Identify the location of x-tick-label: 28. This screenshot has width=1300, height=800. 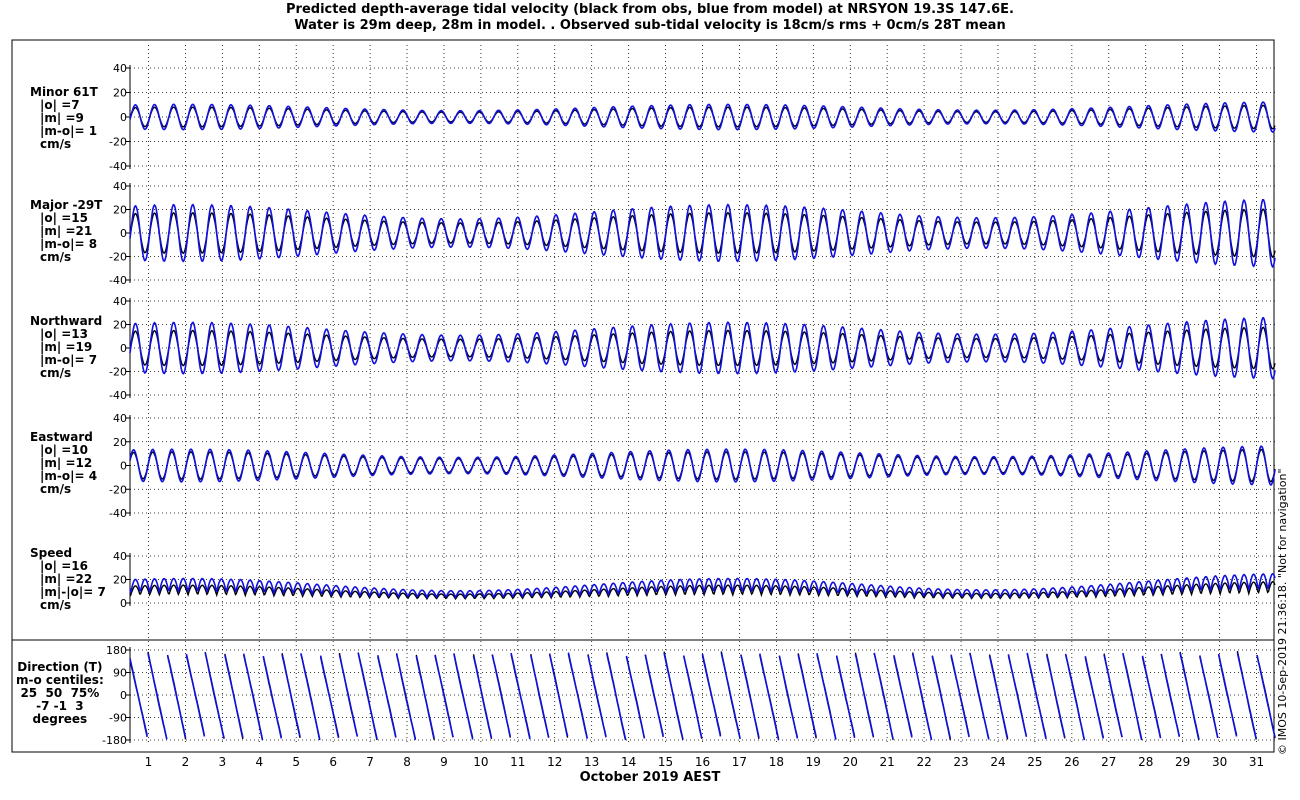
(1145, 762).